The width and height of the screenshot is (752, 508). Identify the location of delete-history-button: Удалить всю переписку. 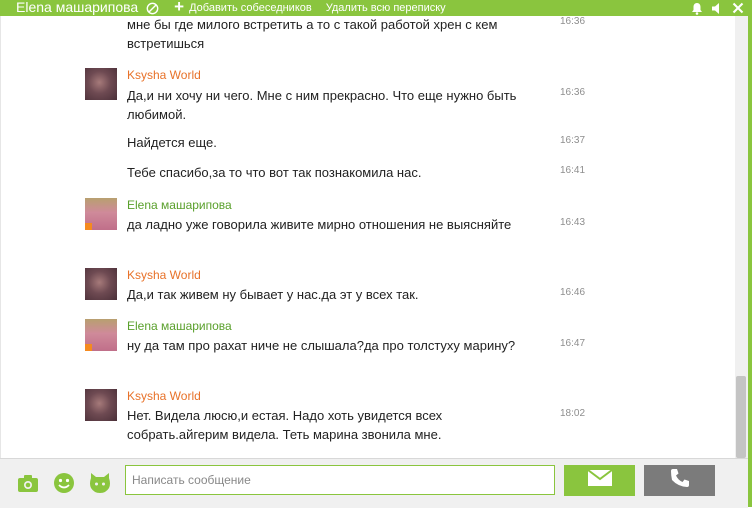
(386, 8).